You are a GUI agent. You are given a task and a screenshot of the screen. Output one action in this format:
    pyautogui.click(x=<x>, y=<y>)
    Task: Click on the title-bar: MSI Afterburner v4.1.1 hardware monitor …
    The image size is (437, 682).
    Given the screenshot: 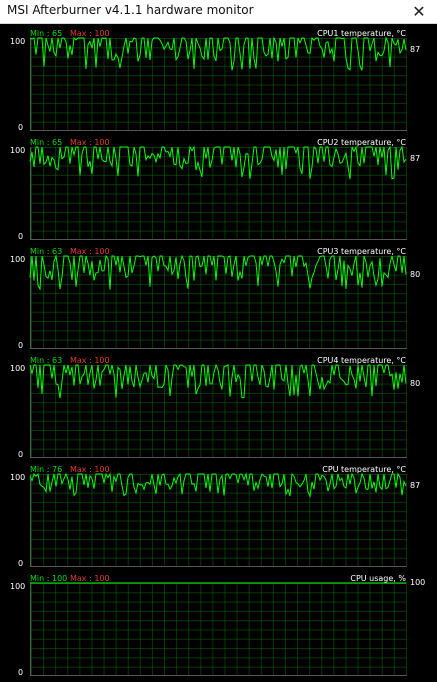 What is the action you would take?
    pyautogui.click(x=218, y=12)
    